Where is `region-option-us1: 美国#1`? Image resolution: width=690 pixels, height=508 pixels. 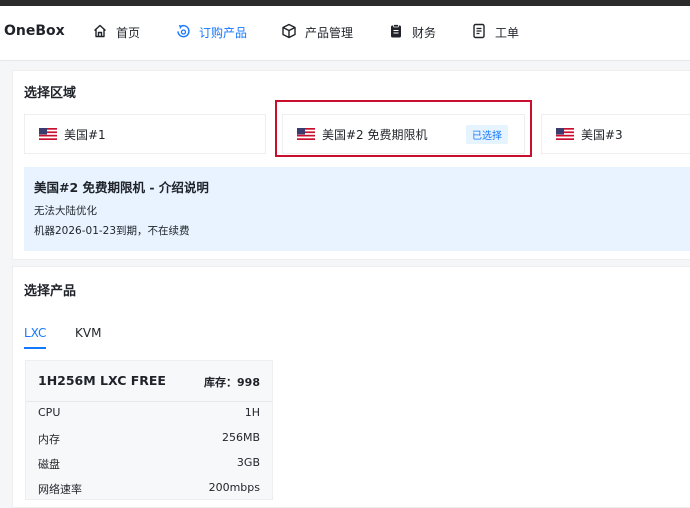 region-option-us1: 美国#1 is located at coordinates (145, 134).